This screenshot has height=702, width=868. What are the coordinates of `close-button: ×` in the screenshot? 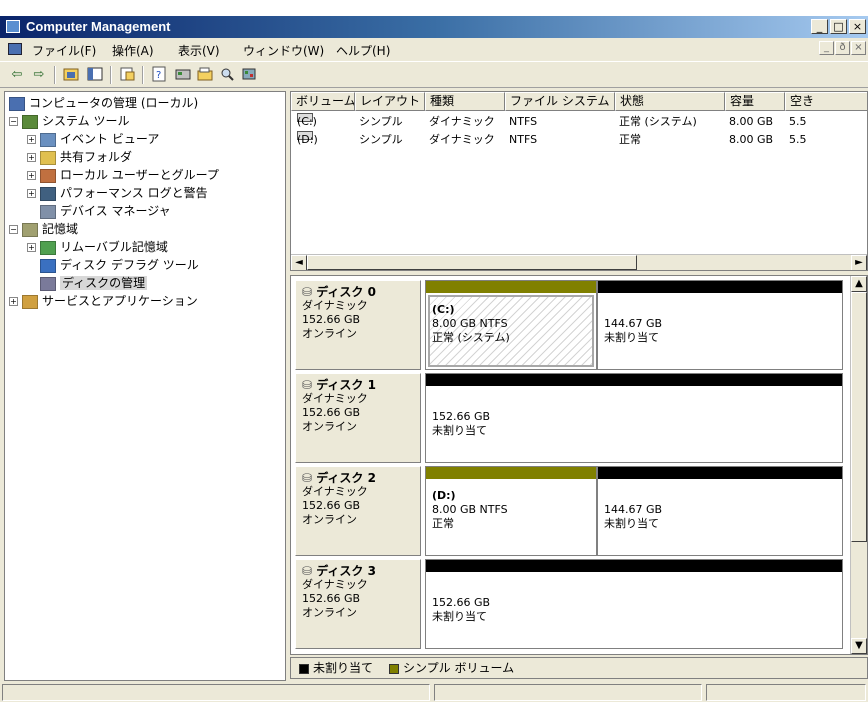 It's located at (857, 26).